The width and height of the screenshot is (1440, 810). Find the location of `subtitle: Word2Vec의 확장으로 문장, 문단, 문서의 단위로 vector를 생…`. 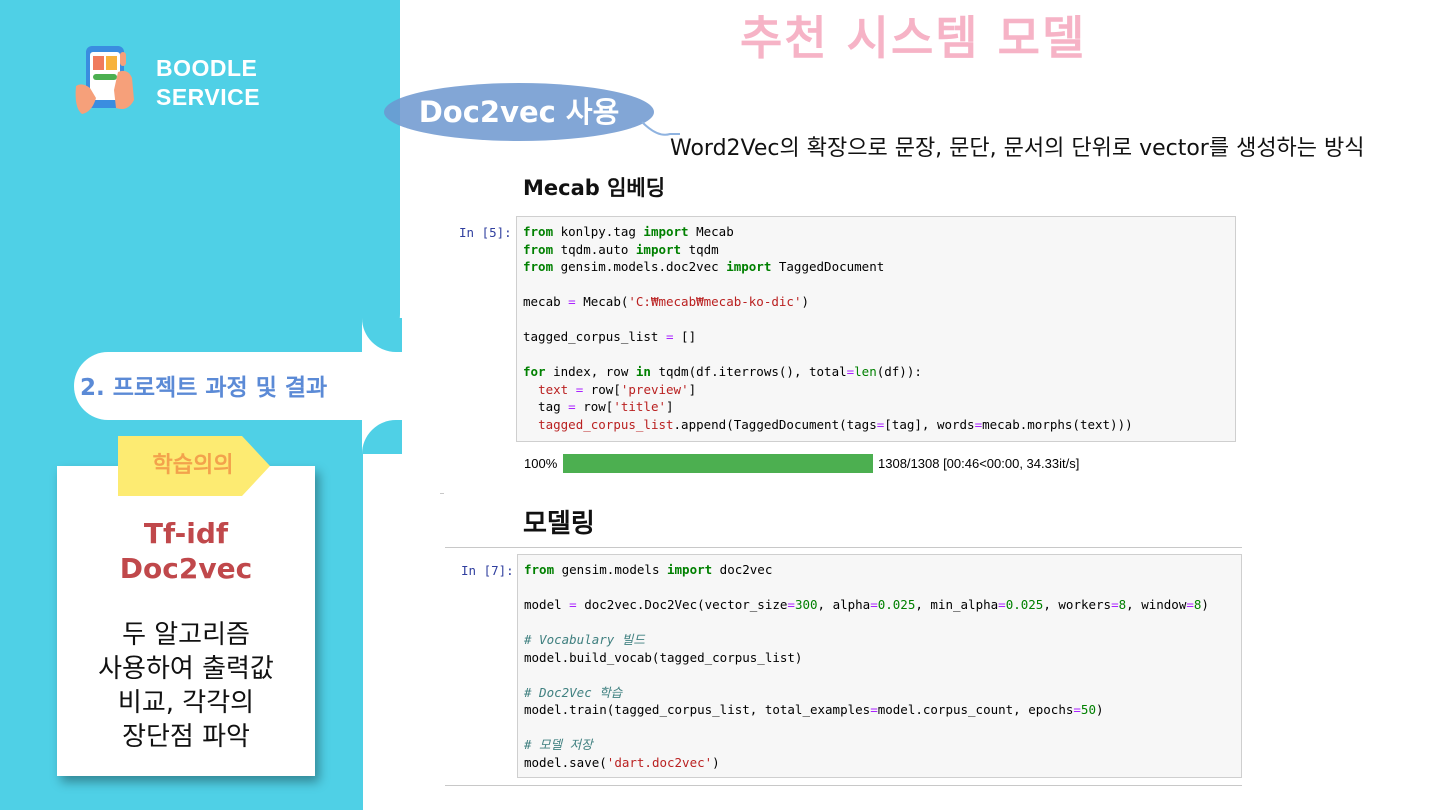

subtitle: Word2Vec의 확장으로 문장, 문단, 문서의 단위로 vector를 생… is located at coordinates (1017, 148).